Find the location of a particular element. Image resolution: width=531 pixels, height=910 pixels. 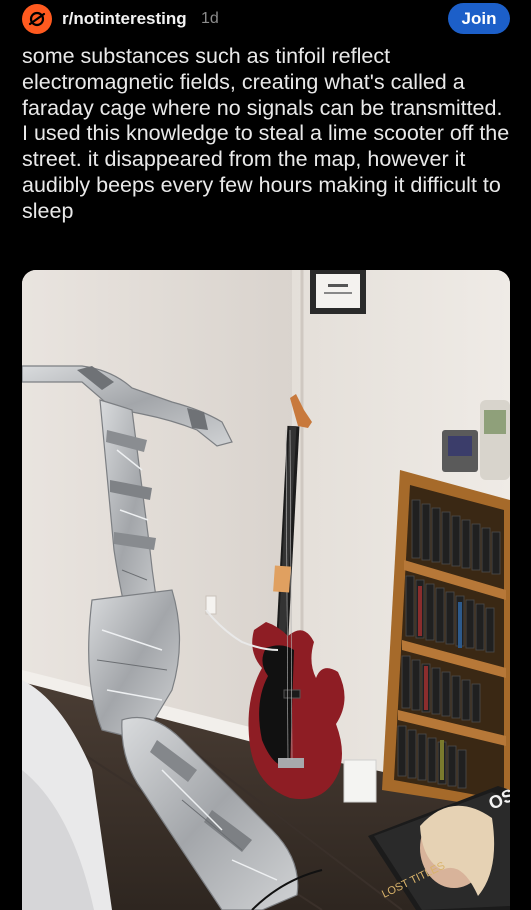

subreddit-avatar-icon is located at coordinates (37, 19).